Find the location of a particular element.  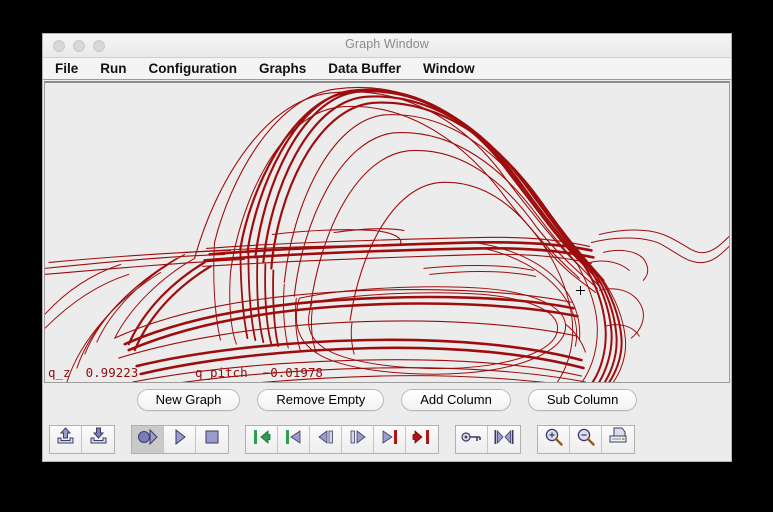

goto-start-button is located at coordinates (262, 439).